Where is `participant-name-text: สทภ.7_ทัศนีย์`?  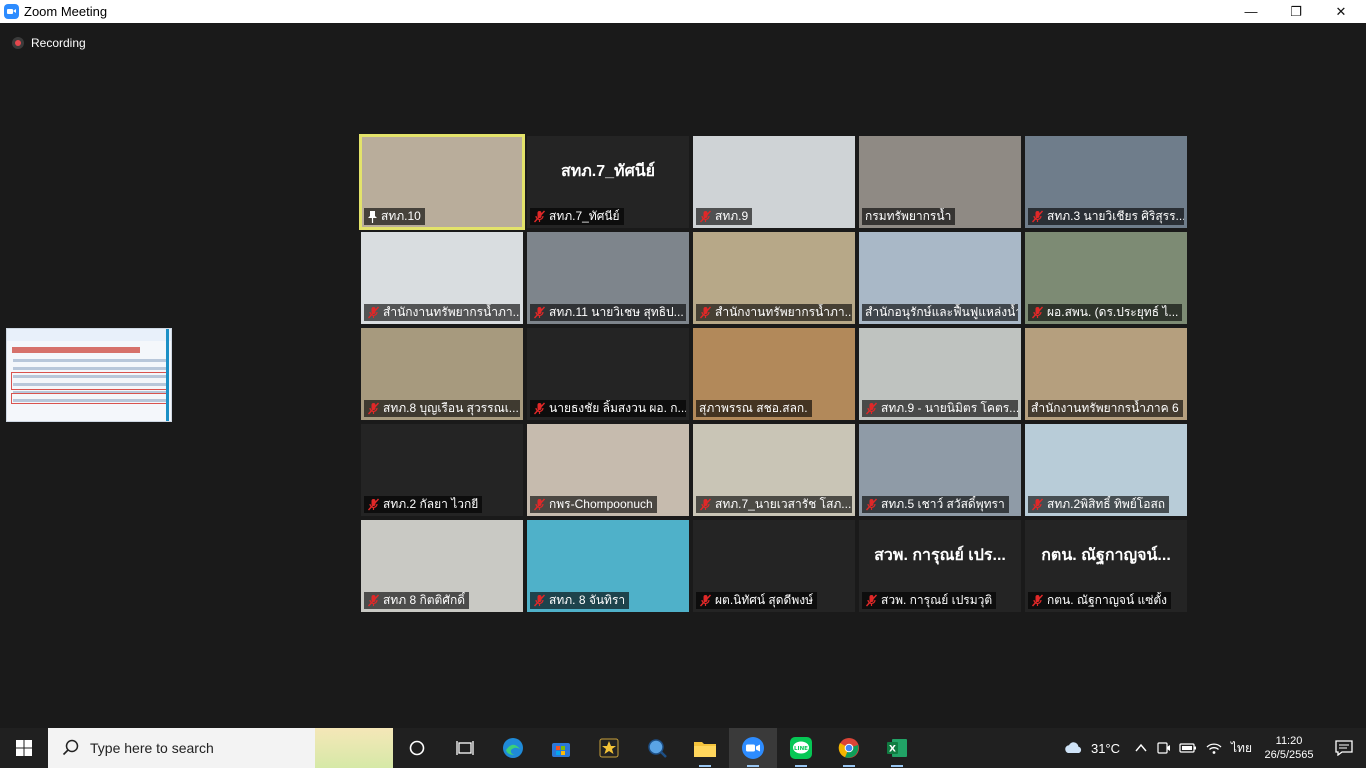 participant-name-text: สทภ.7_ทัศนีย์ is located at coordinates (584, 216).